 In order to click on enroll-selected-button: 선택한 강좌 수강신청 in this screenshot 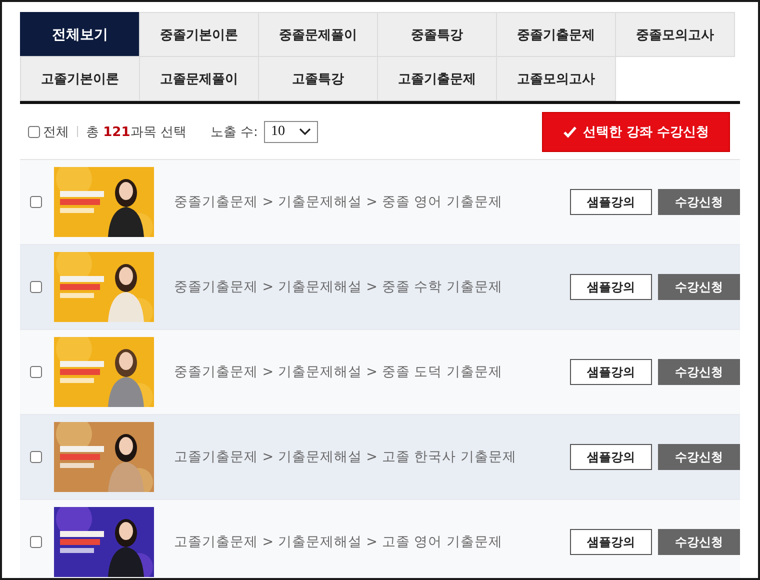, I will do `click(636, 132)`.